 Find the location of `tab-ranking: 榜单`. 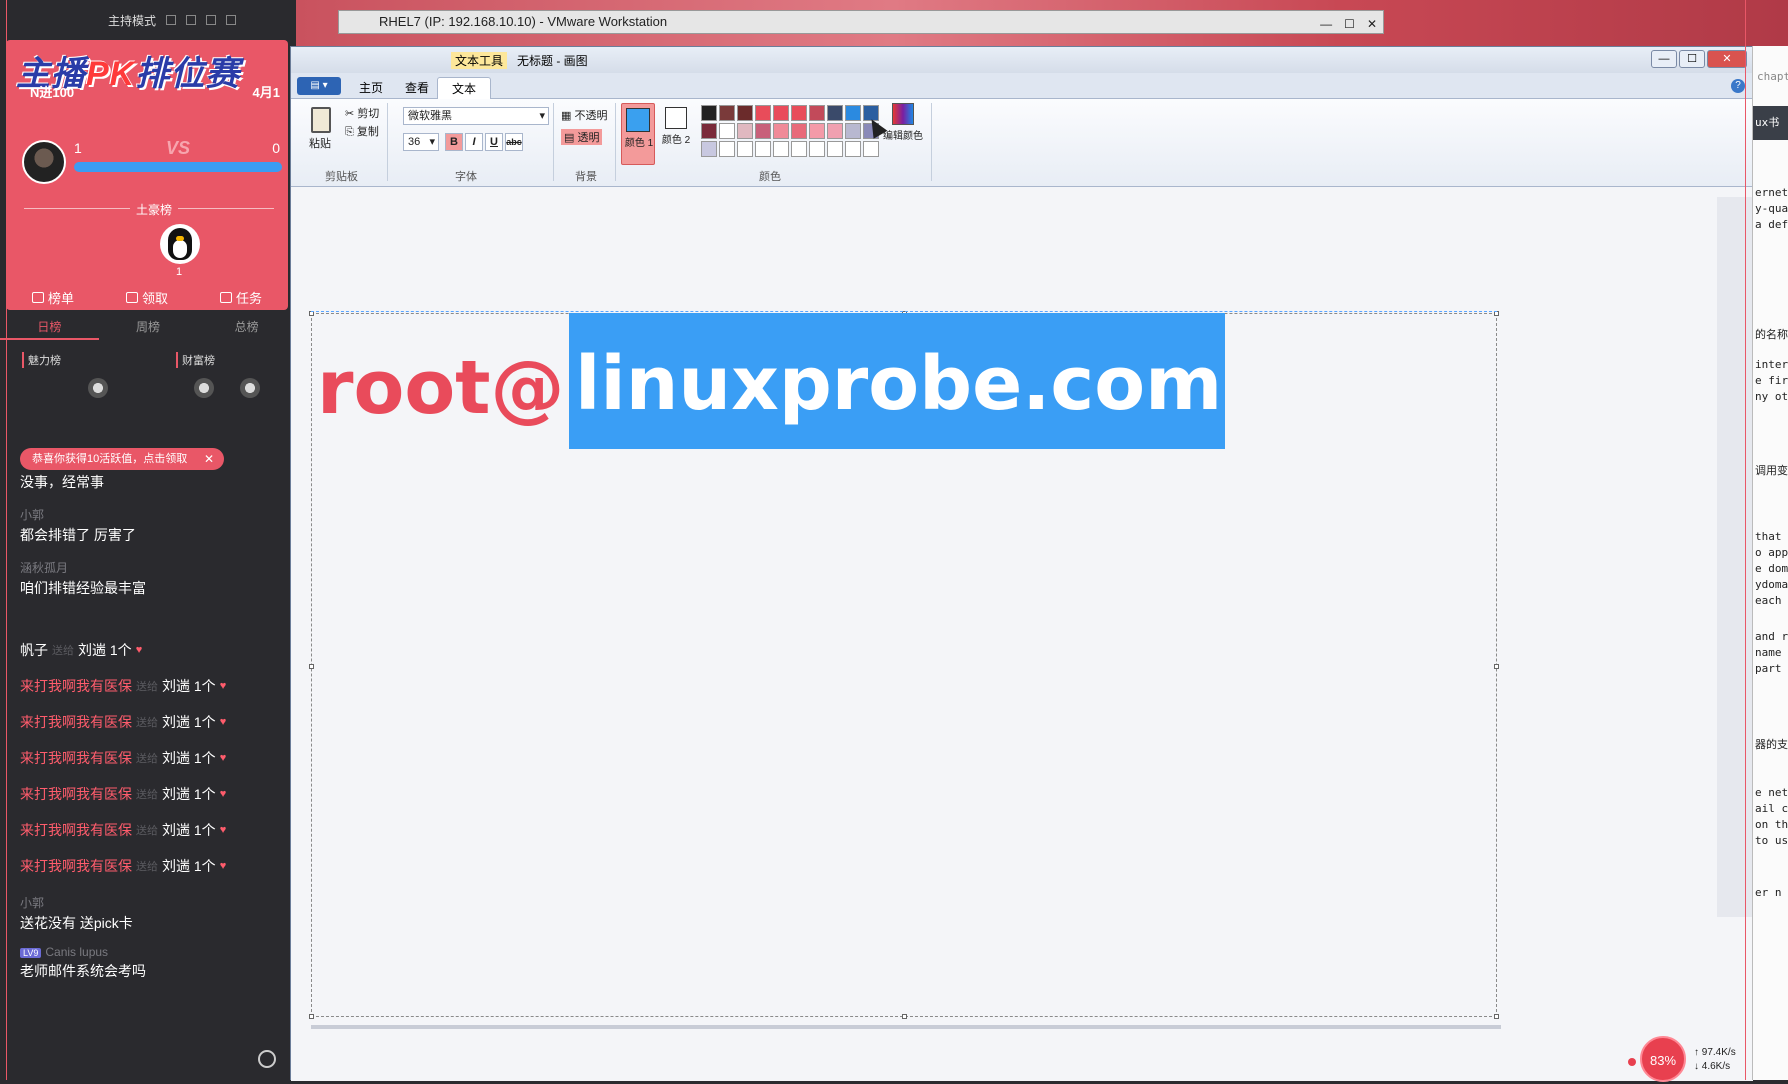

tab-ranking: 榜单 is located at coordinates (52, 297).